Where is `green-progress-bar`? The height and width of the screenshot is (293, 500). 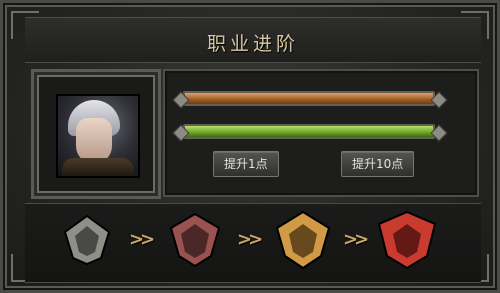 green-progress-bar is located at coordinates (309, 131).